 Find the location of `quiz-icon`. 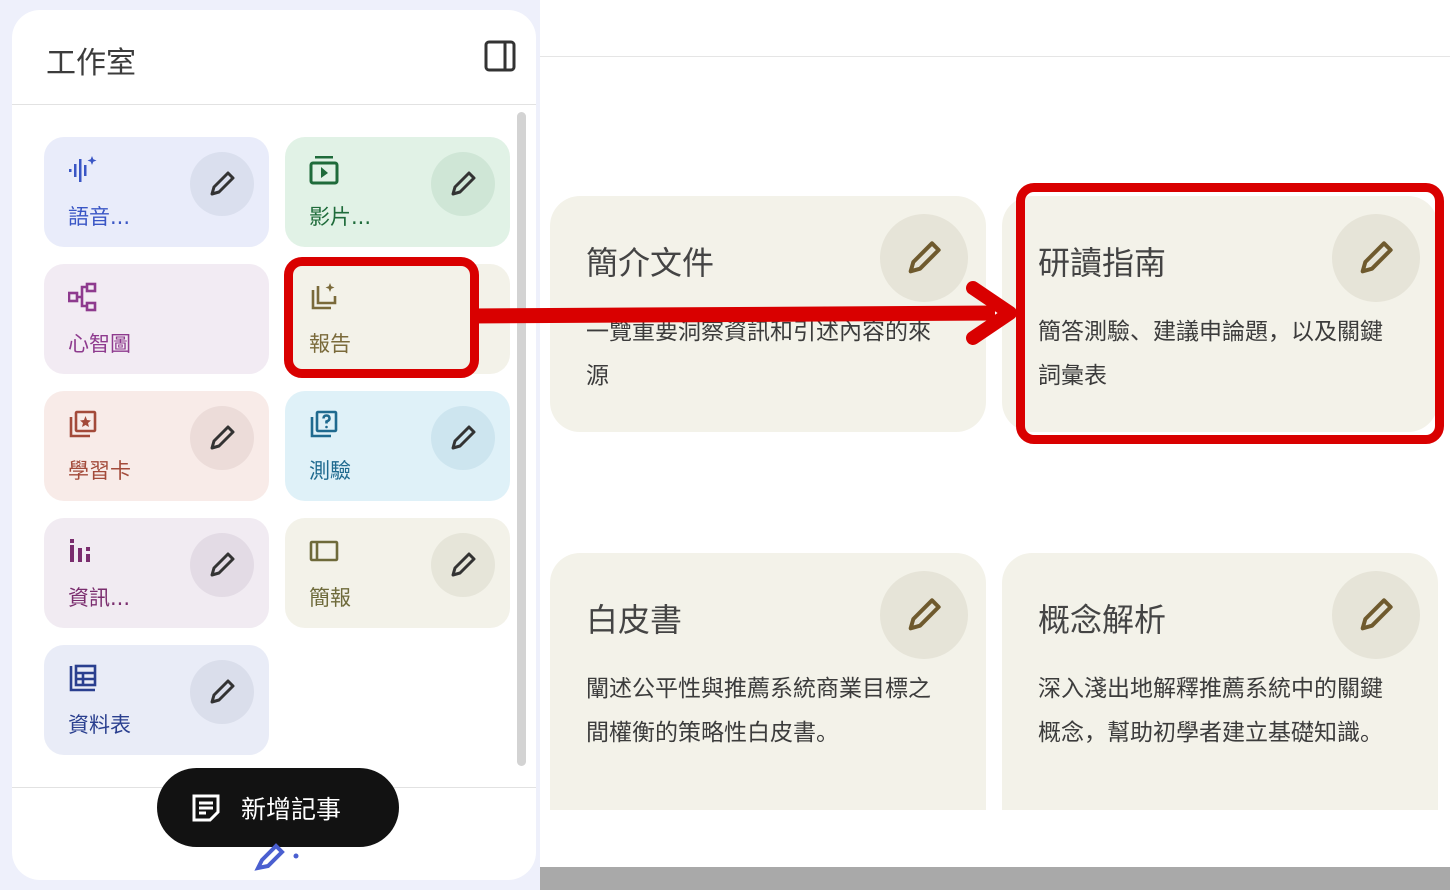

quiz-icon is located at coordinates (324, 424).